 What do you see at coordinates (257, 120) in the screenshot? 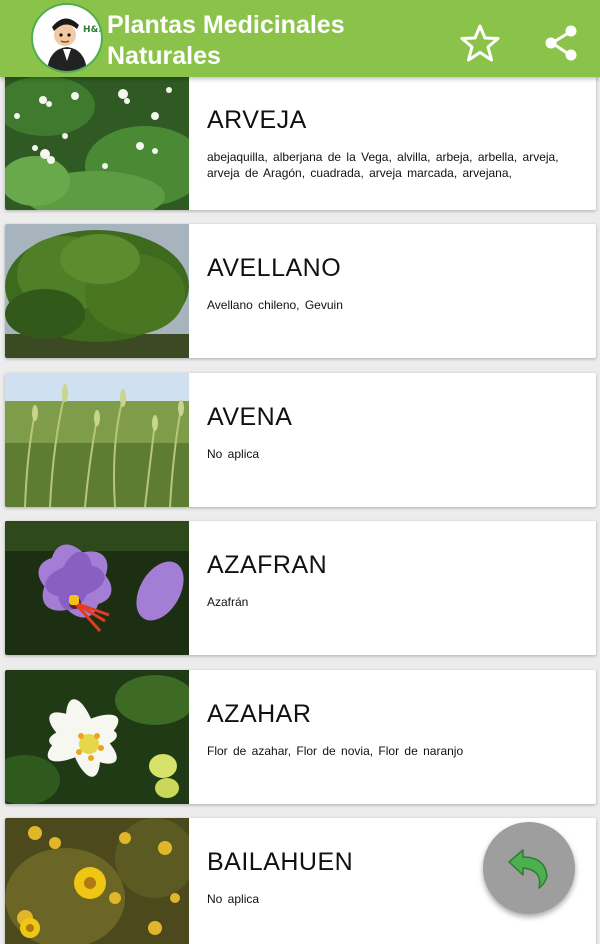
I see `plant-name: ARVEJA` at bounding box center [257, 120].